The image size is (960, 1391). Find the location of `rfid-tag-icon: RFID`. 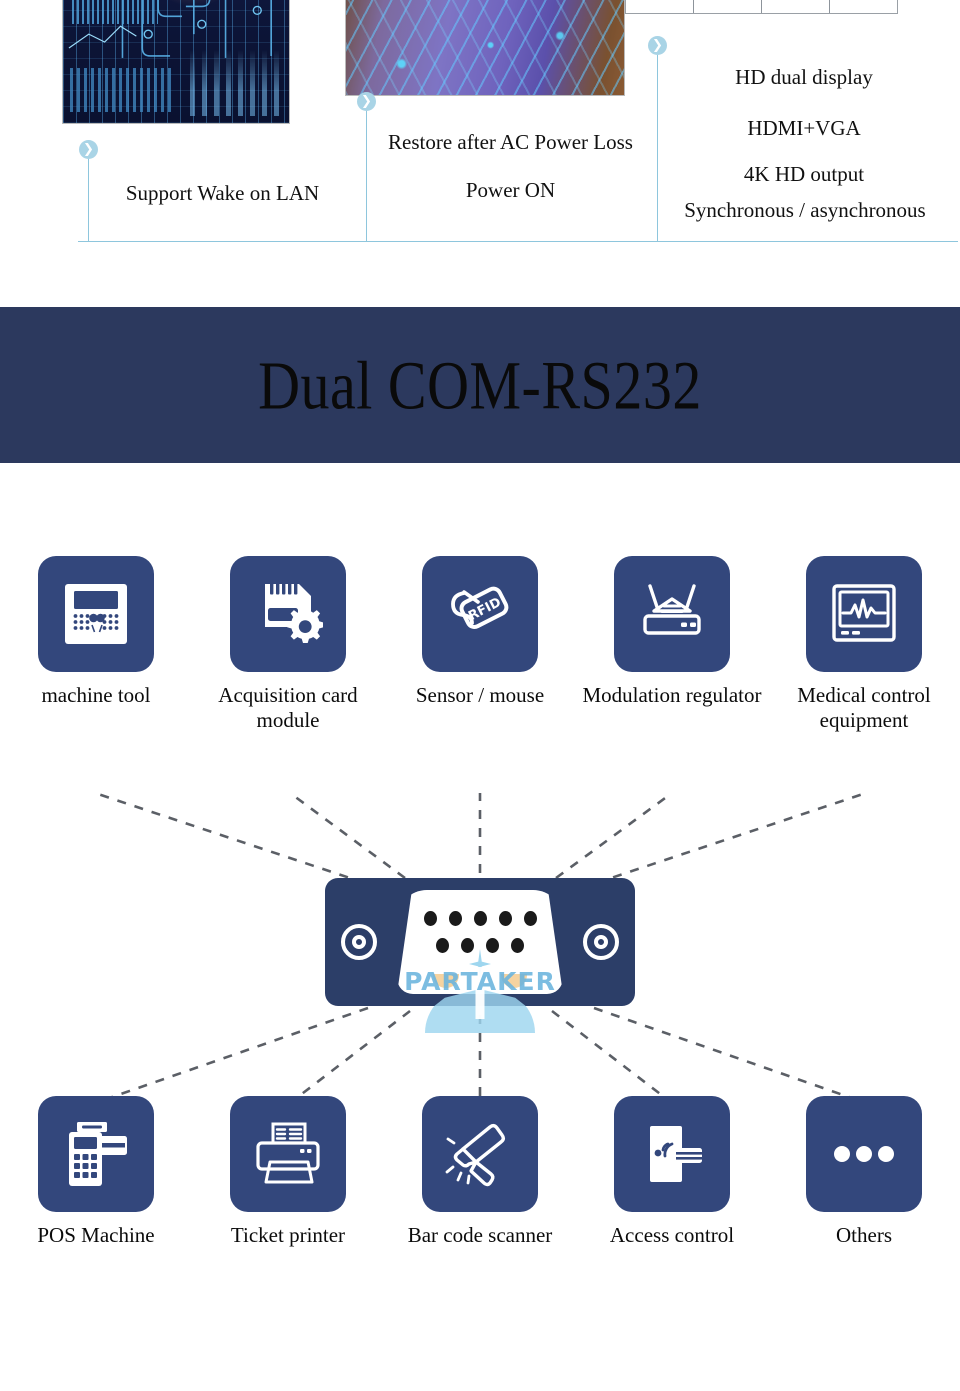

rfid-tag-icon: RFID is located at coordinates (480, 607).